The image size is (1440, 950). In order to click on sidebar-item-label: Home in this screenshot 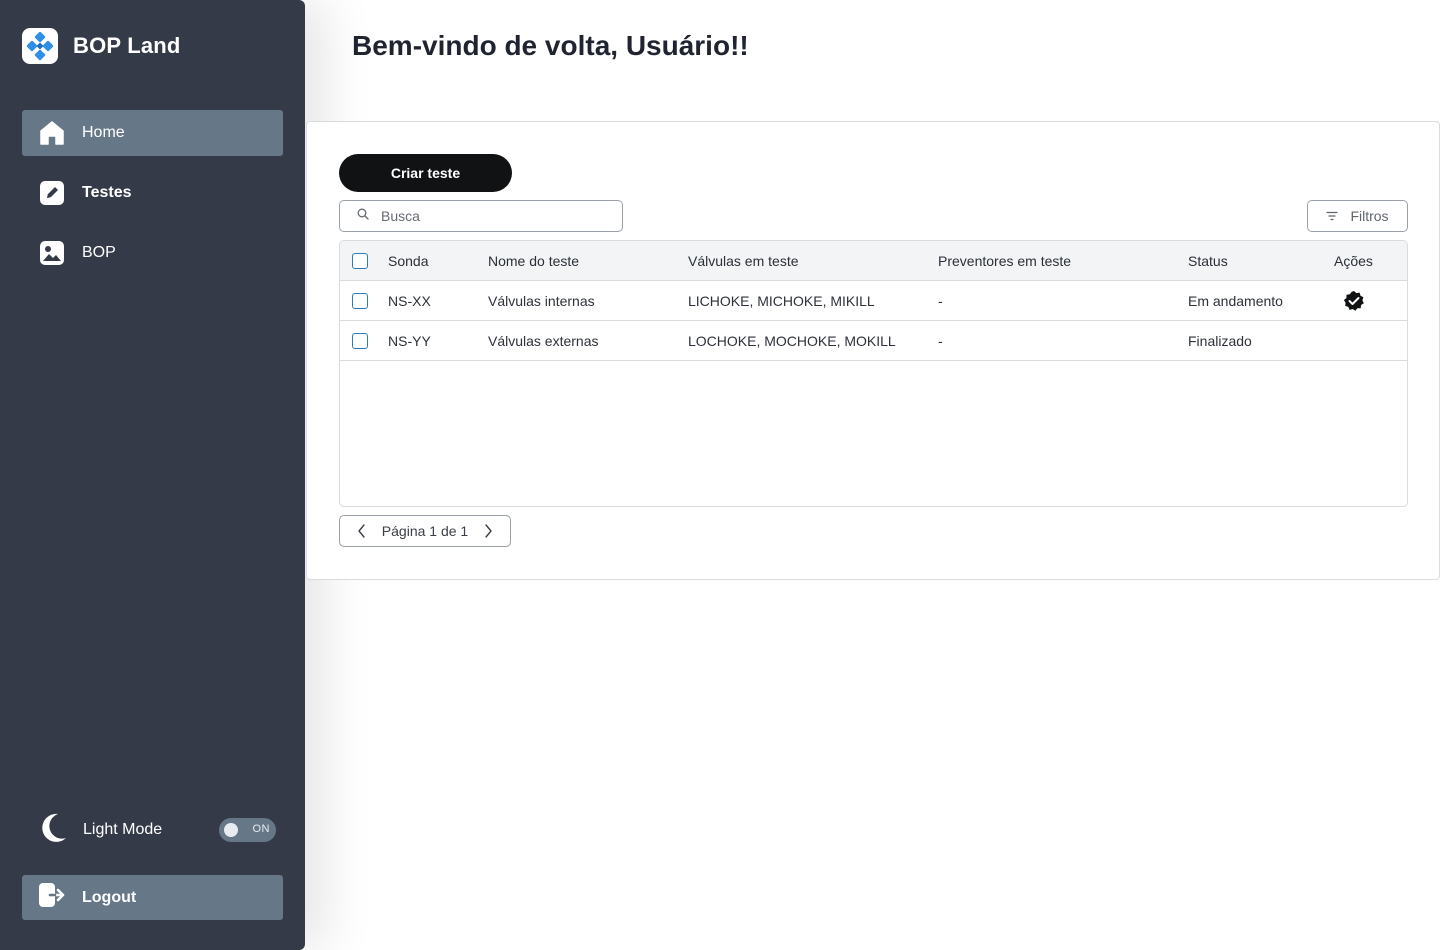, I will do `click(103, 132)`.